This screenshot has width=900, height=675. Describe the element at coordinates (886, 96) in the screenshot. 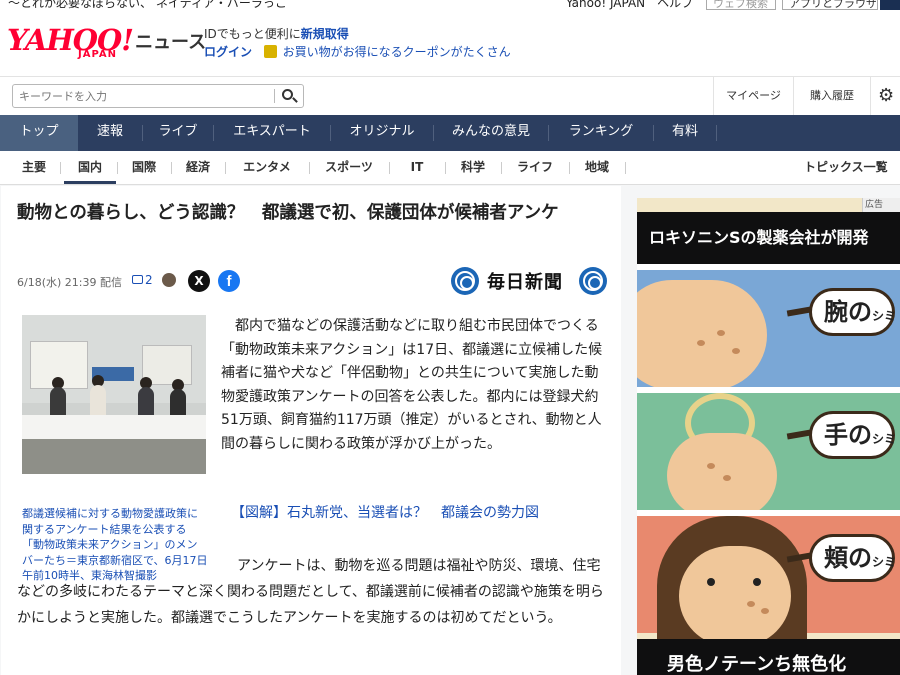

I see `gear-icon: ⚙` at that location.